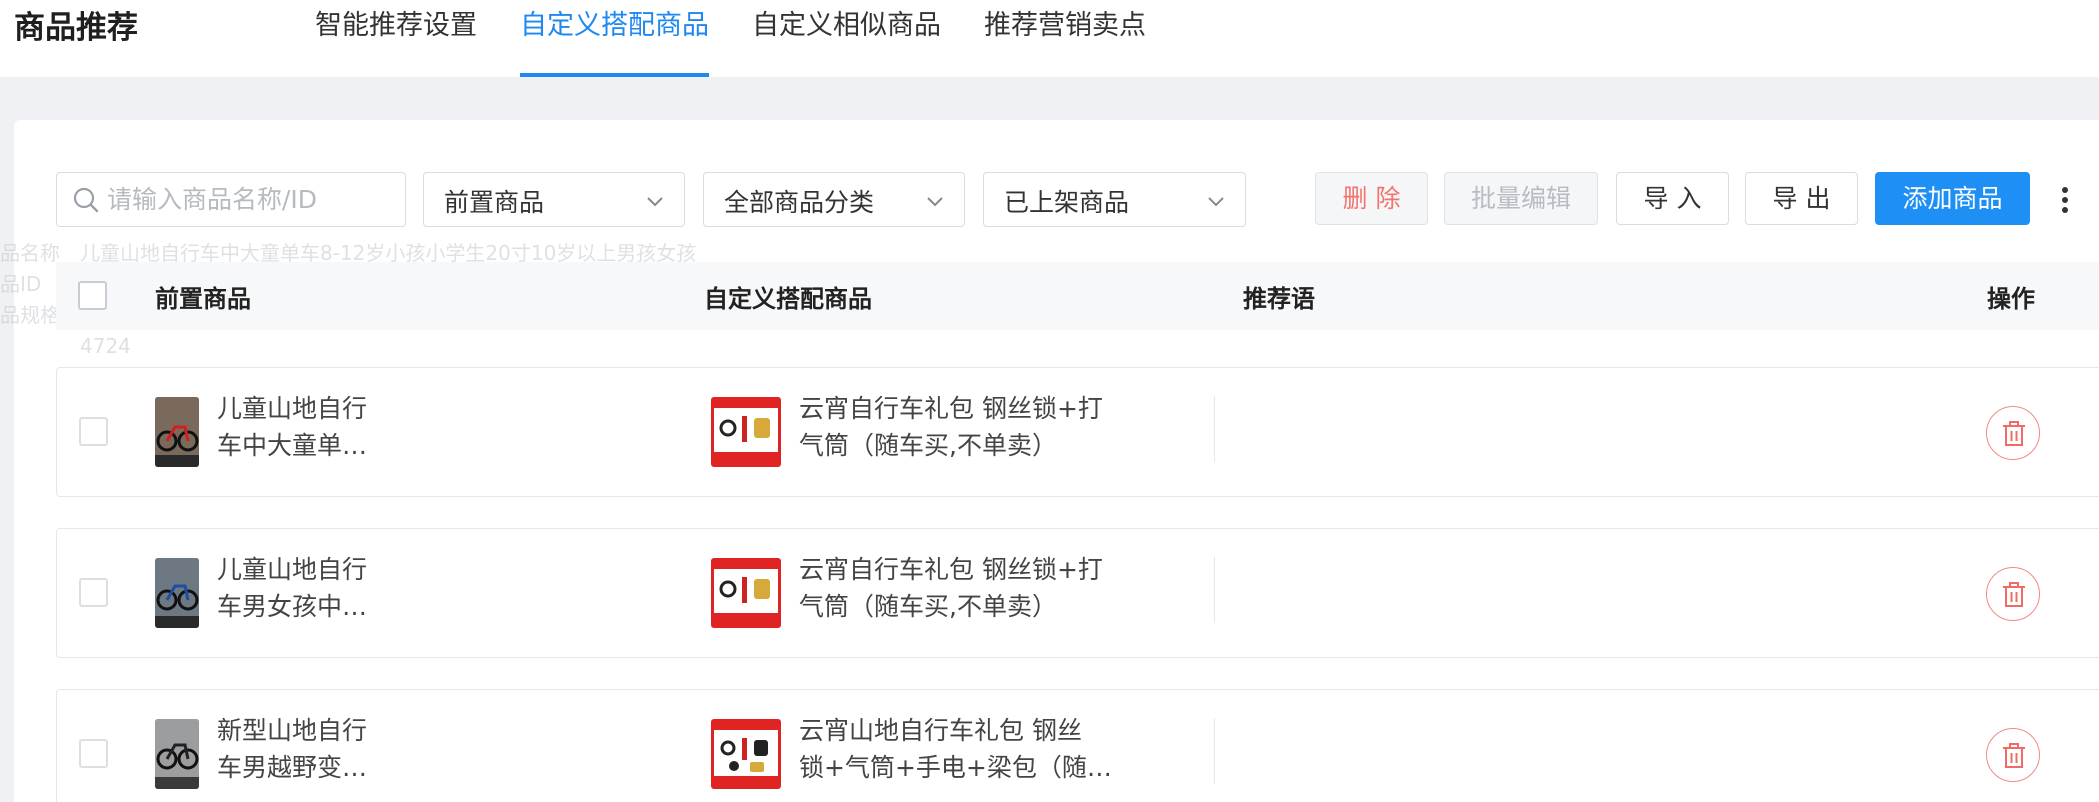  Describe the element at coordinates (86, 200) in the screenshot. I see `search-icon` at that location.